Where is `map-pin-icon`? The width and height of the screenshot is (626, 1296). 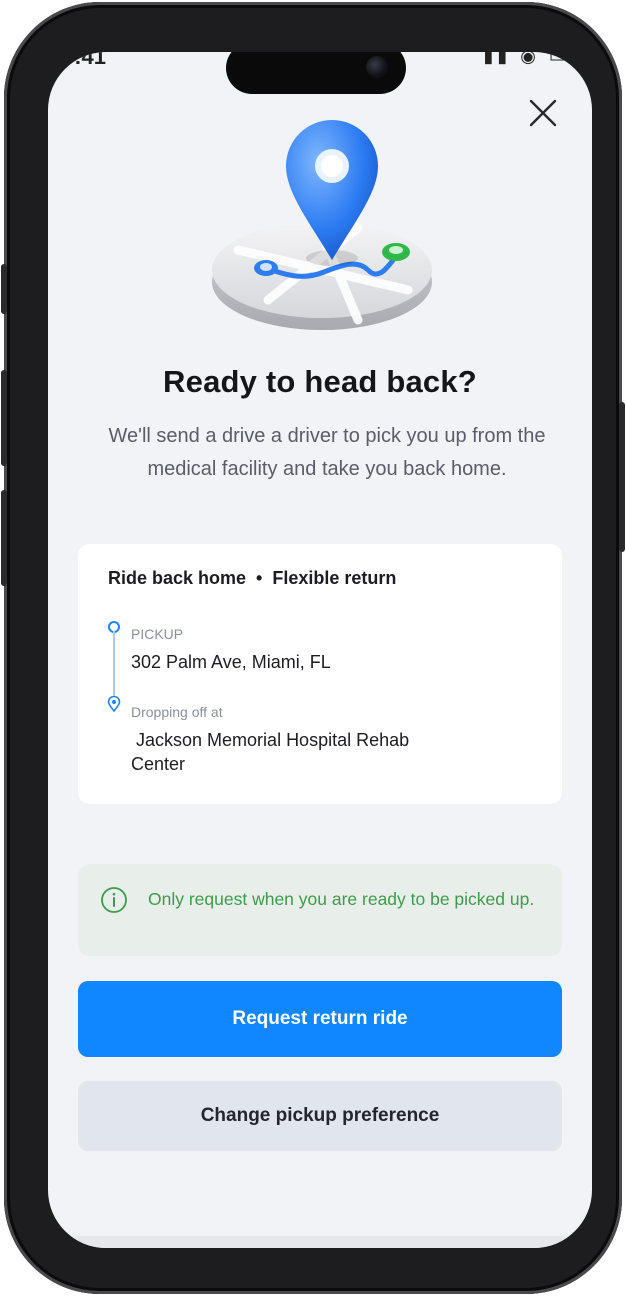 map-pin-icon is located at coordinates (322, 225).